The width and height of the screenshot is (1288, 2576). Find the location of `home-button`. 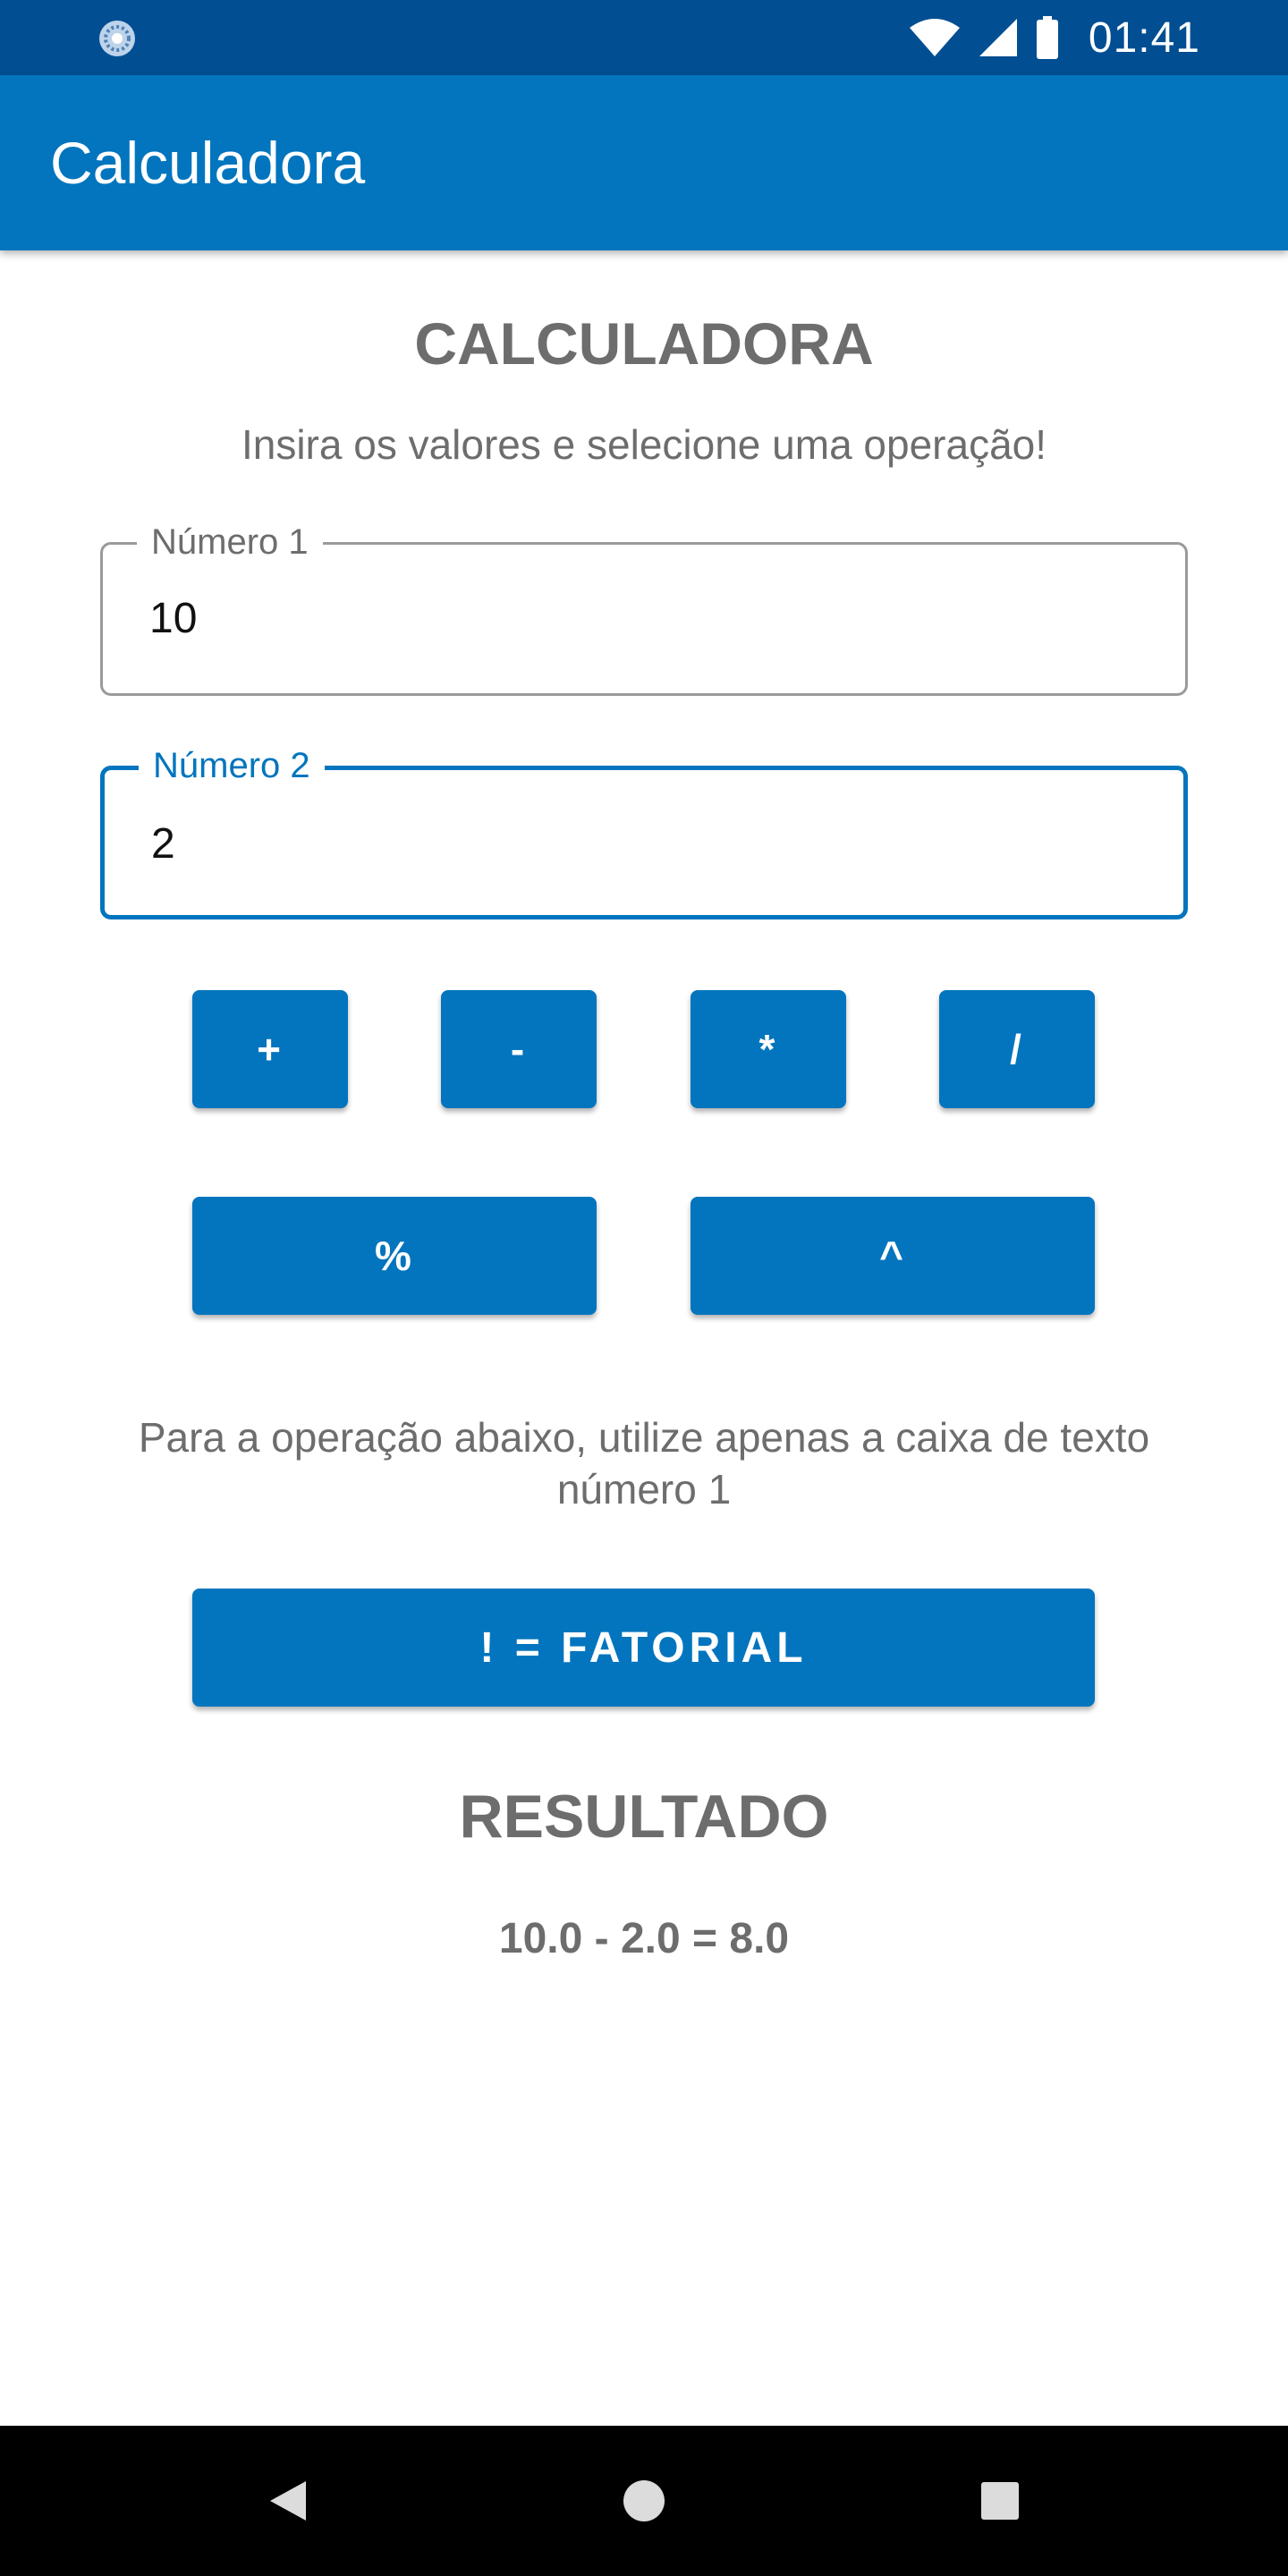

home-button is located at coordinates (644, 2501).